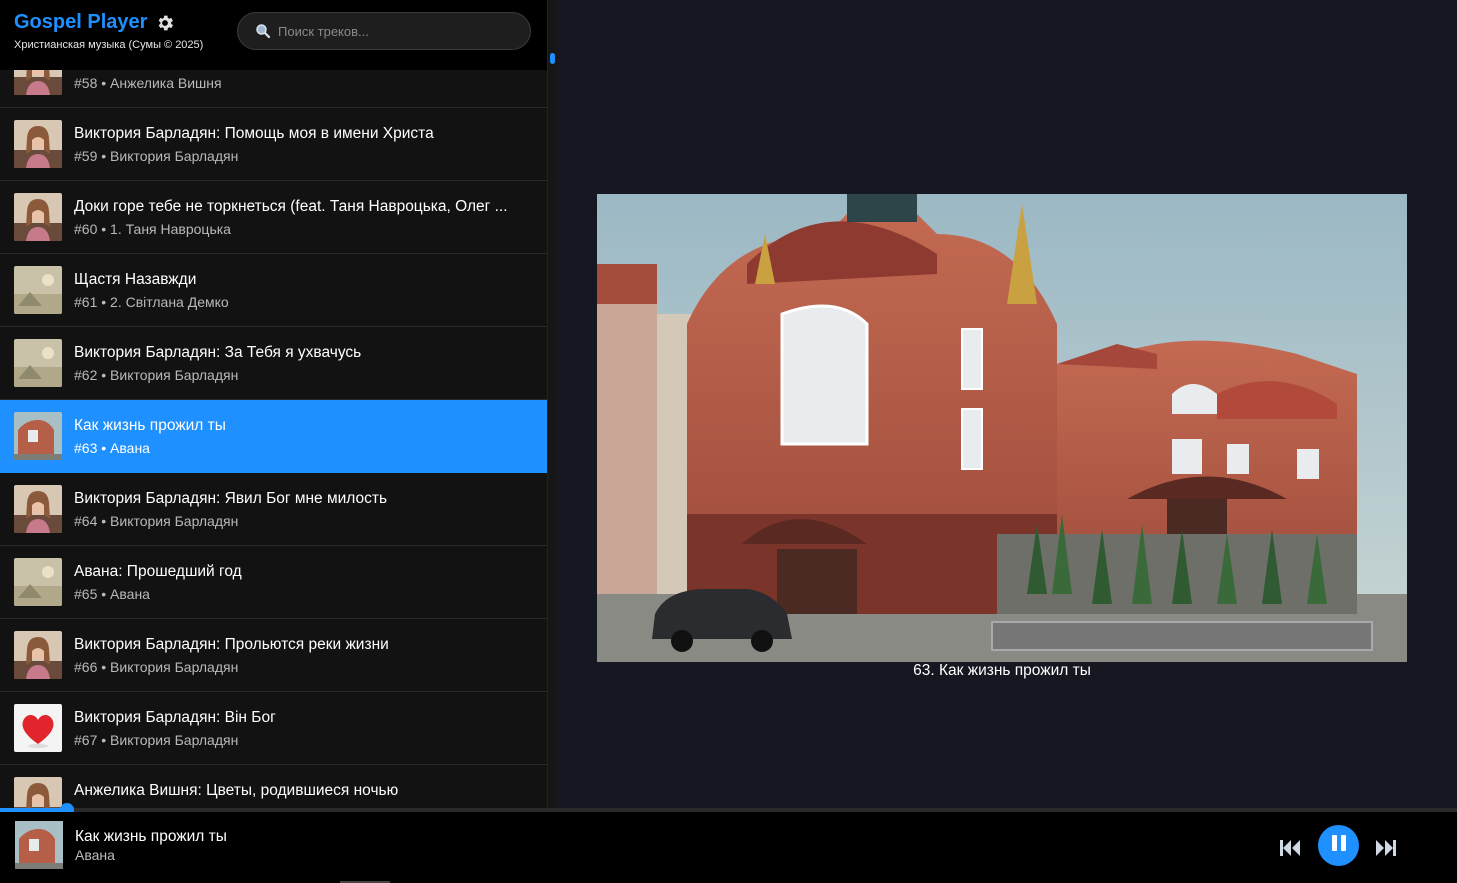  I want to click on app-subtitle: Христианская музыка (Сумы © 2025), so click(109, 45).